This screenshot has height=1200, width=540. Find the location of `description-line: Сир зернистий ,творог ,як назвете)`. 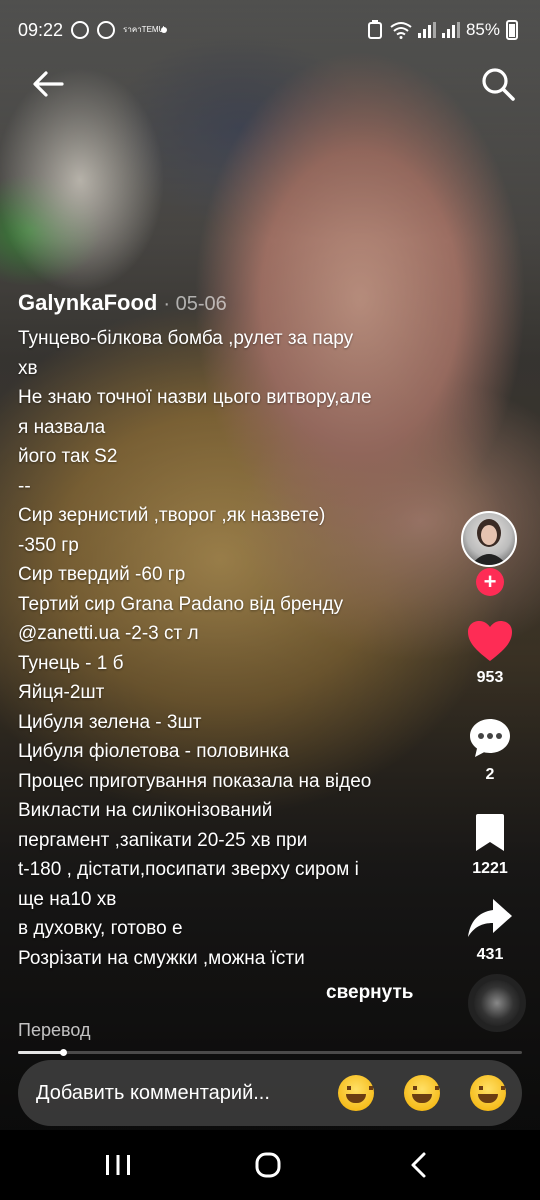

description-line: Сир зернистий ,творог ,як назвете) is located at coordinates (172, 515).